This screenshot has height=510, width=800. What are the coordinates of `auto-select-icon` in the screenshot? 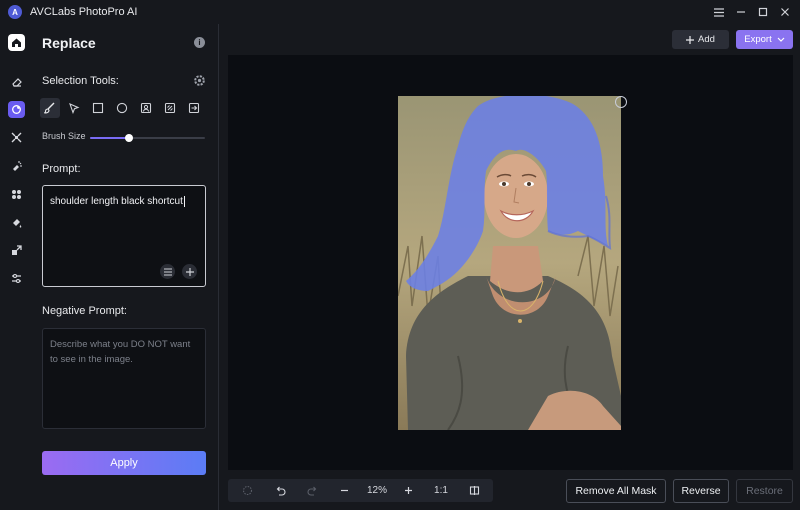 It's located at (170, 108).